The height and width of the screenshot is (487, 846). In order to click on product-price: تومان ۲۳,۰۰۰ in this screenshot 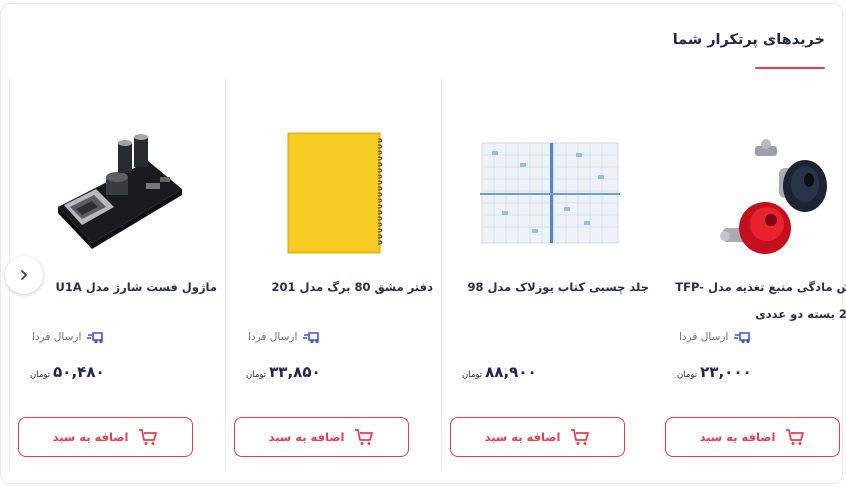, I will do `click(714, 372)`.